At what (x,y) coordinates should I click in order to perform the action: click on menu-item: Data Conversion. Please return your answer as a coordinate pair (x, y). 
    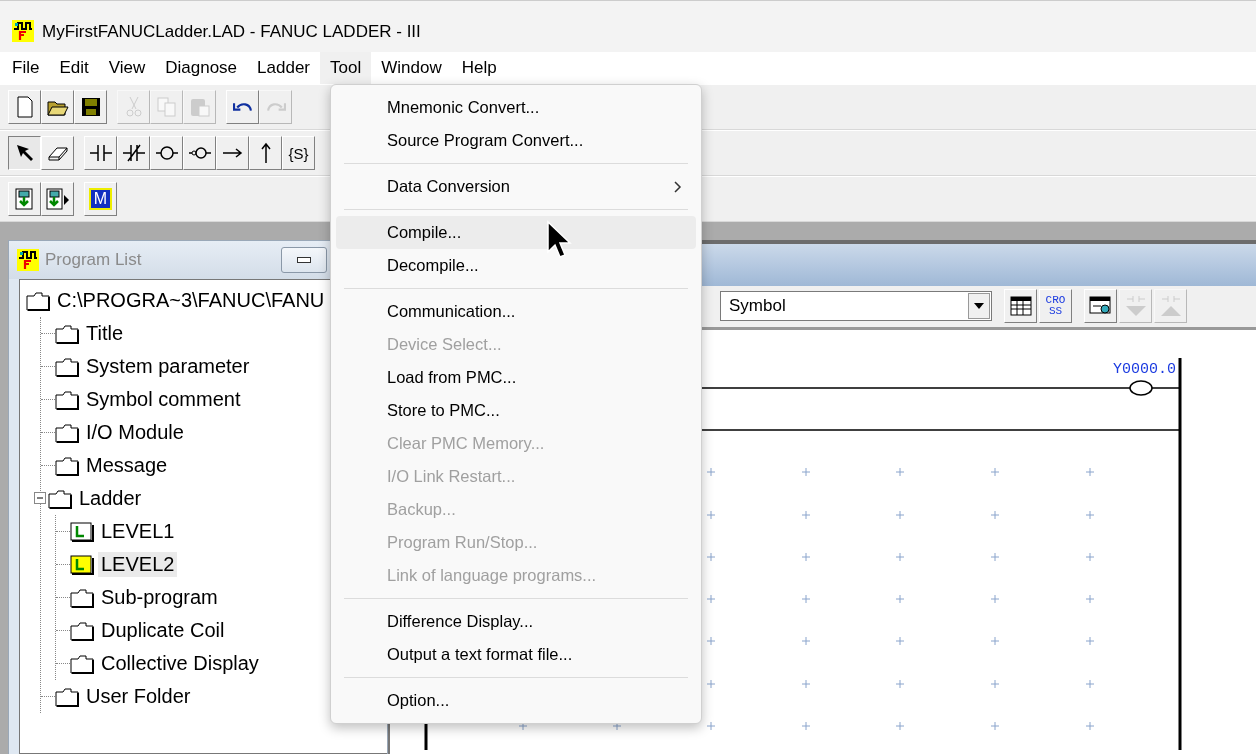
    Looking at the image, I should click on (516, 186).